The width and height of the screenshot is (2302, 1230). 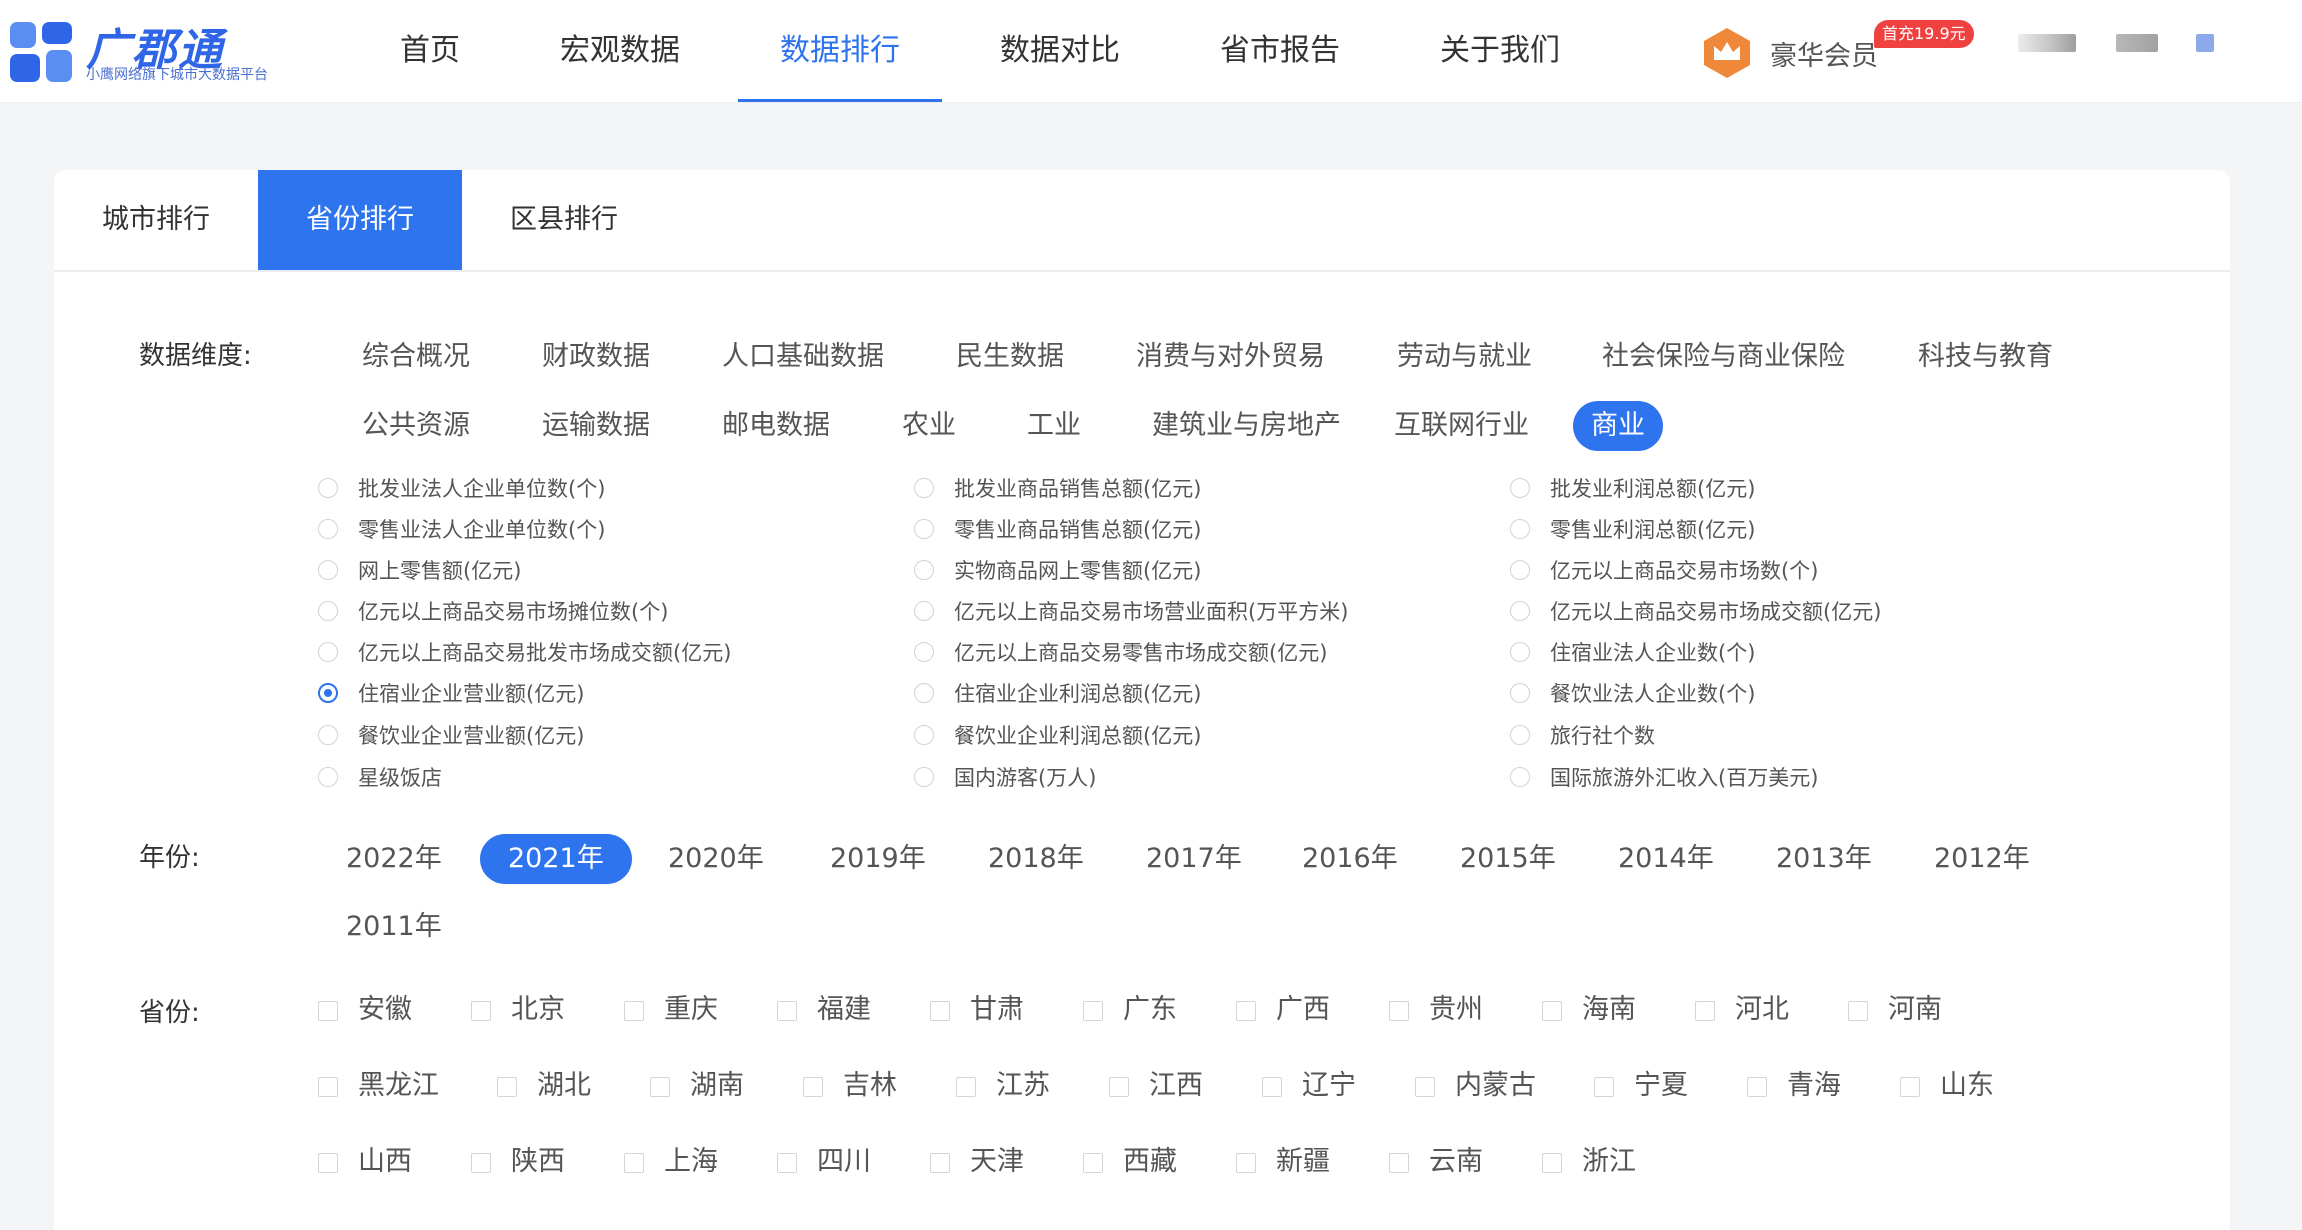 I want to click on blurred-user-info, so click(x=2047, y=43).